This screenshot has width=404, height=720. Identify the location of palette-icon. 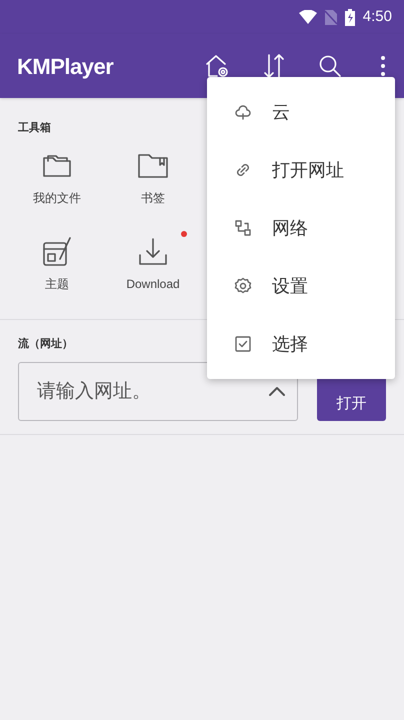
(57, 251).